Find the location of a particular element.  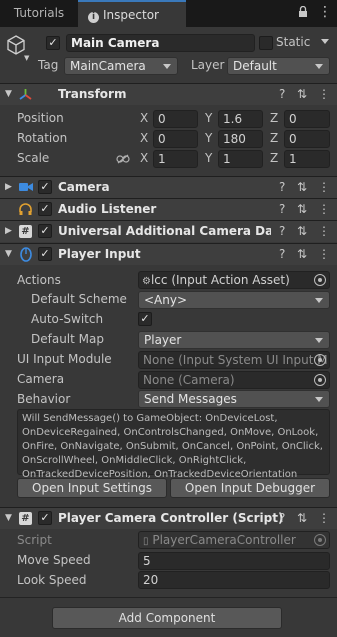

rotation-z-field: 0 is located at coordinates (307, 139).